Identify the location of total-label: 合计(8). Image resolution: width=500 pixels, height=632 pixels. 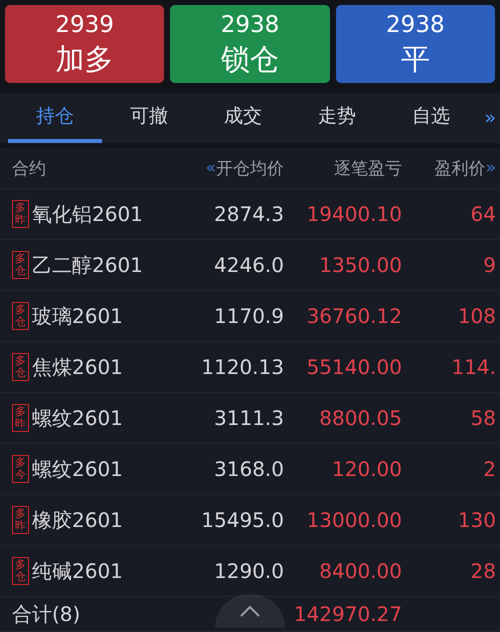
(47, 614).